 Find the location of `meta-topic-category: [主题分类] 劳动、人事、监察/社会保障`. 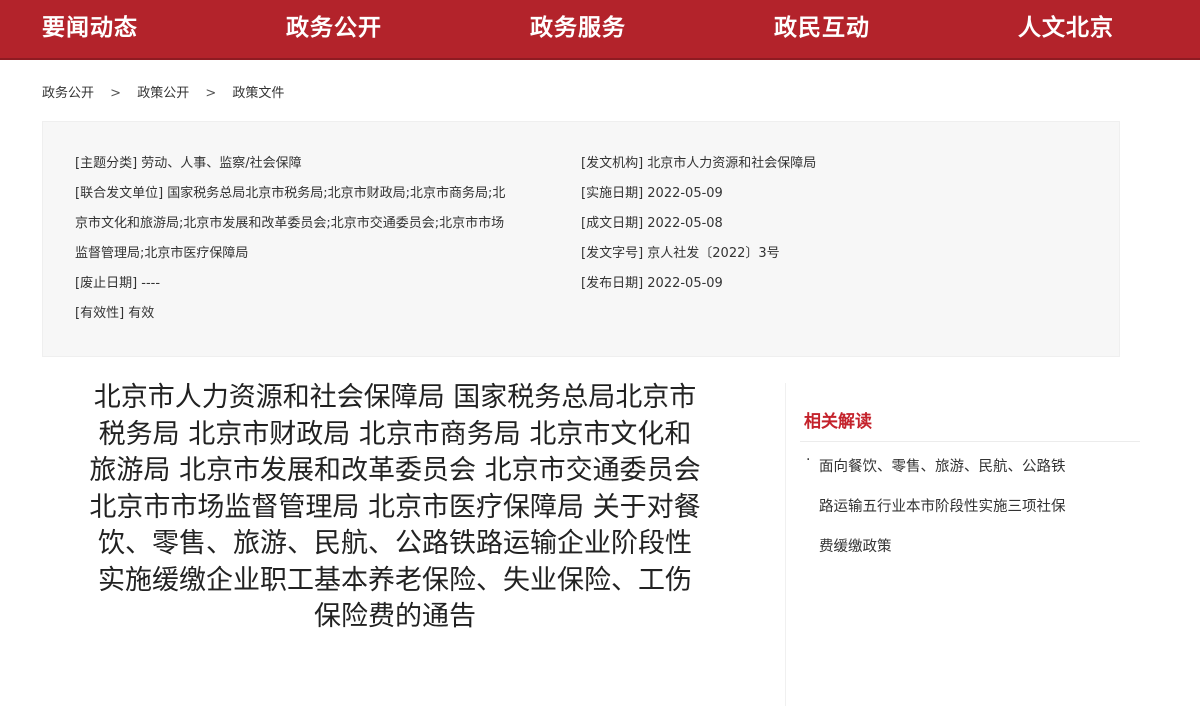

meta-topic-category: [主题分类] 劳动、人事、监察/社会保障 is located at coordinates (188, 163).